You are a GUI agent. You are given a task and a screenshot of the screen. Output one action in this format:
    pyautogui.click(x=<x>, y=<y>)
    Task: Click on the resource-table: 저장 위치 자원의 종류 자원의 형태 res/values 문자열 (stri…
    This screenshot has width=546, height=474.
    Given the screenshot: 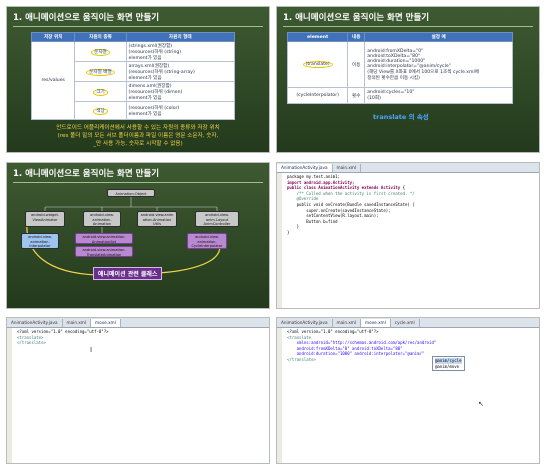 What is the action you would take?
    pyautogui.click(x=133, y=76)
    